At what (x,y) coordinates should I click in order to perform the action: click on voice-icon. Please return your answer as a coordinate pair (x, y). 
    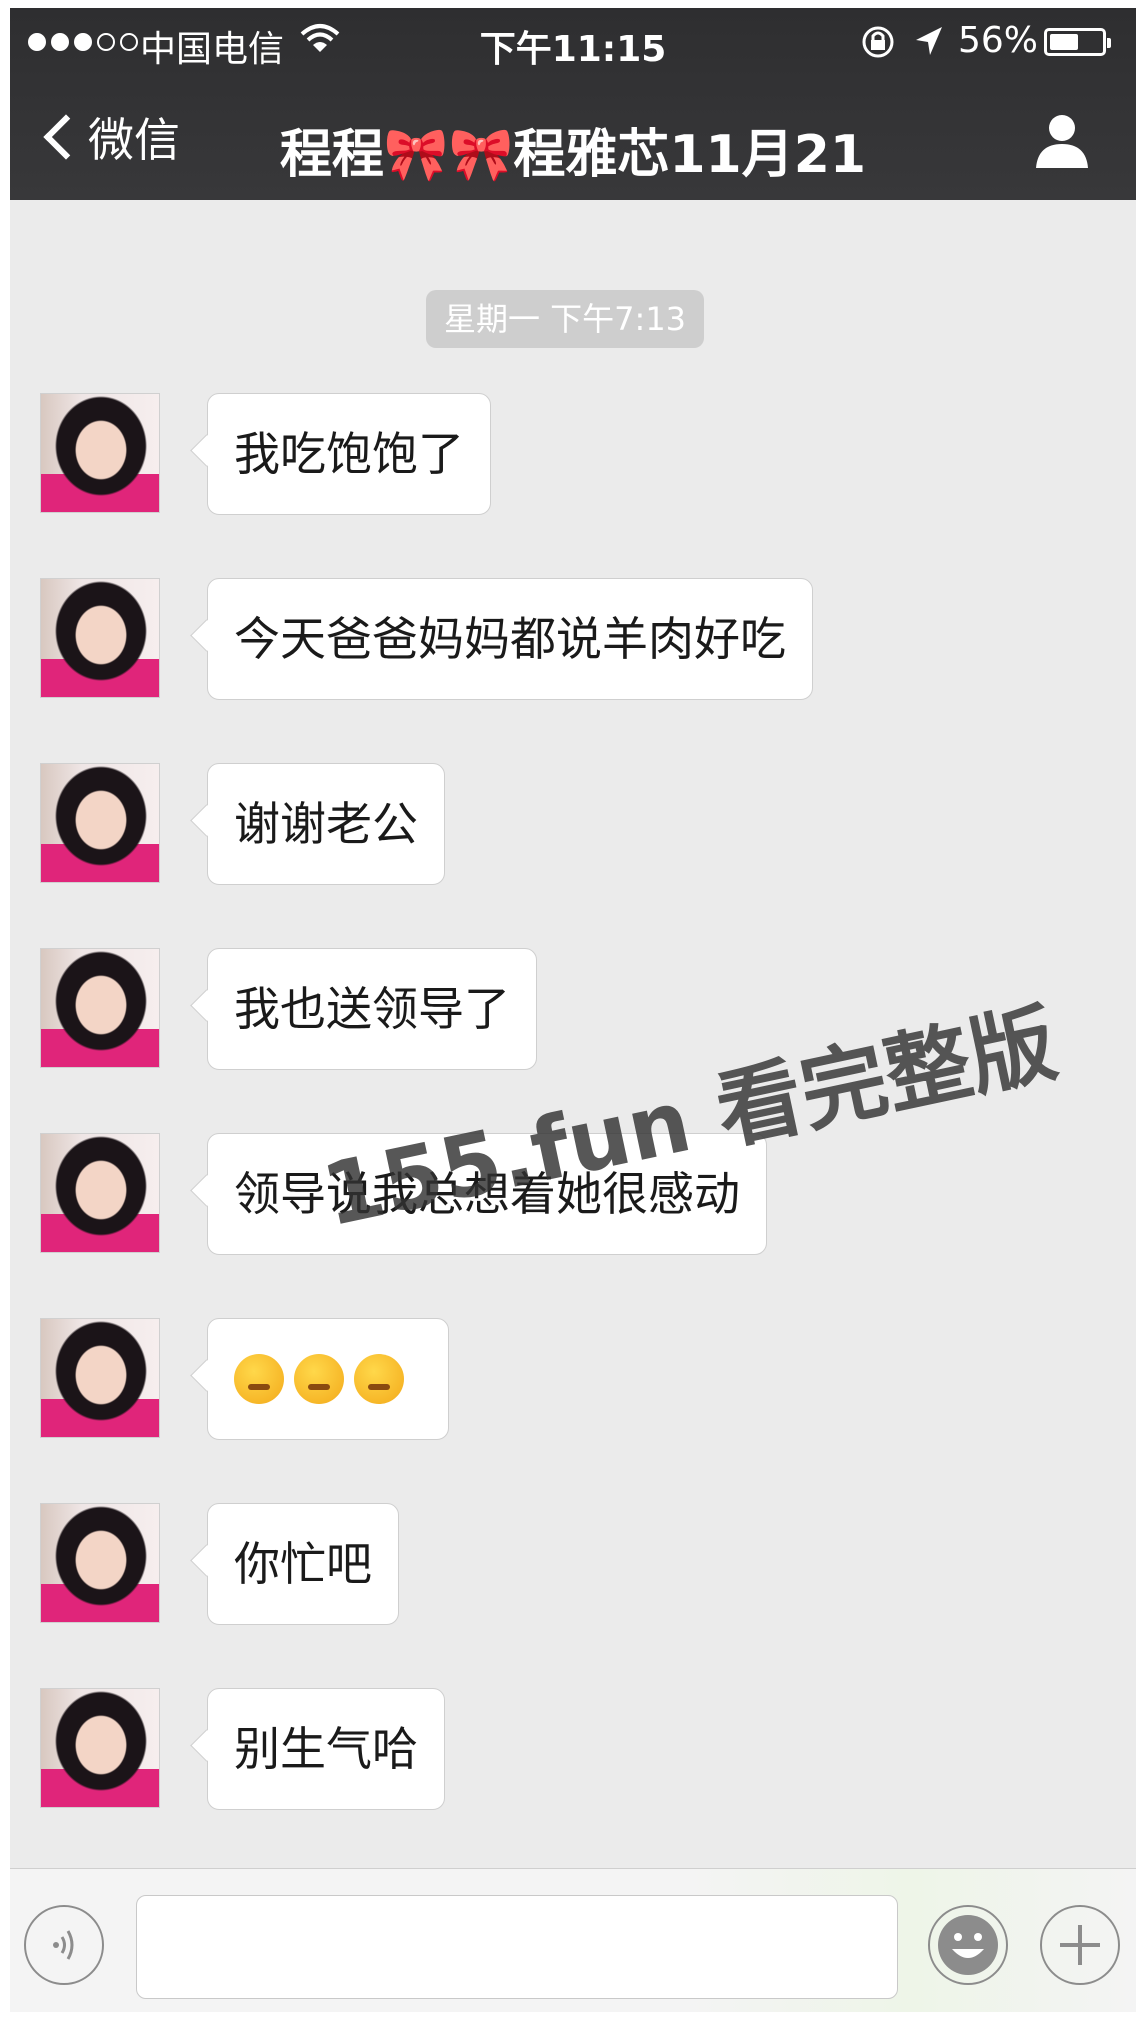
    Looking at the image, I should click on (63, 1945).